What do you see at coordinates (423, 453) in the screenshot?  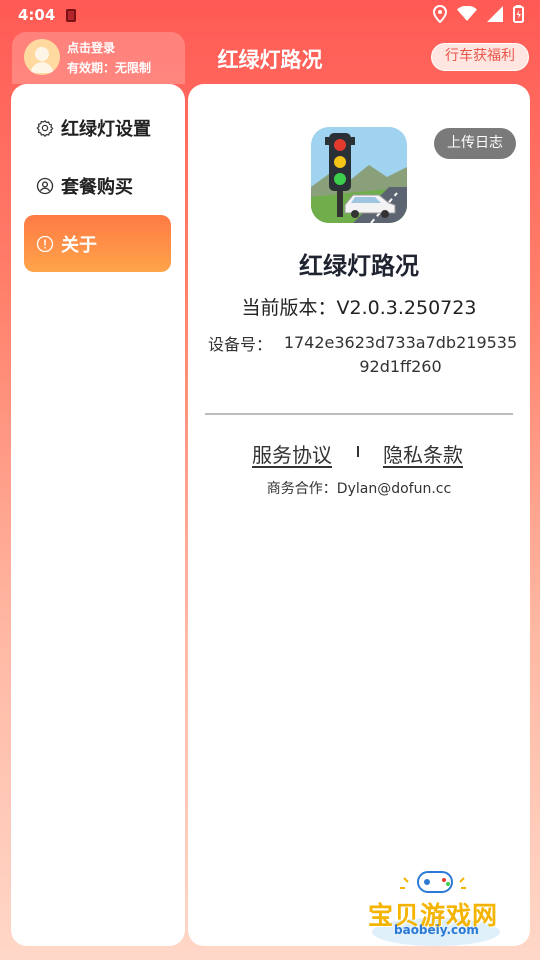 I see `privacy-policy-link: 隐私条款` at bounding box center [423, 453].